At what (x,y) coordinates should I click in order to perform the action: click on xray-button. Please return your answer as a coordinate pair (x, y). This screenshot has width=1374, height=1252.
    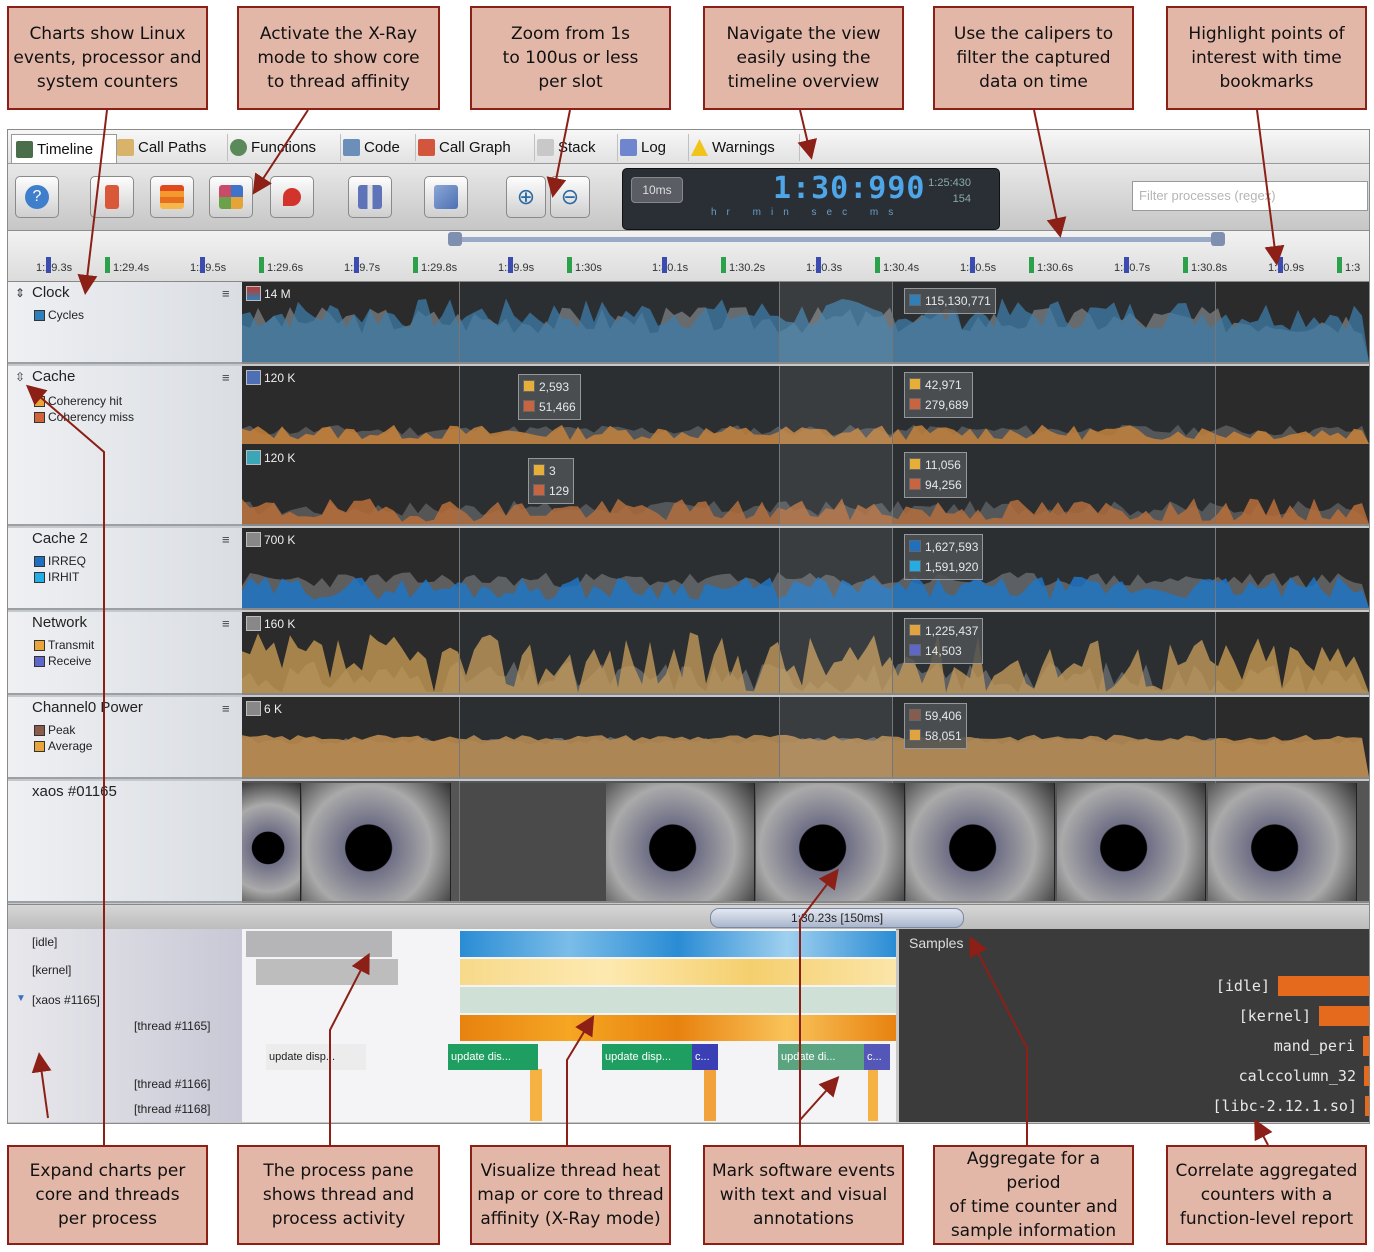
    Looking at the image, I should click on (231, 197).